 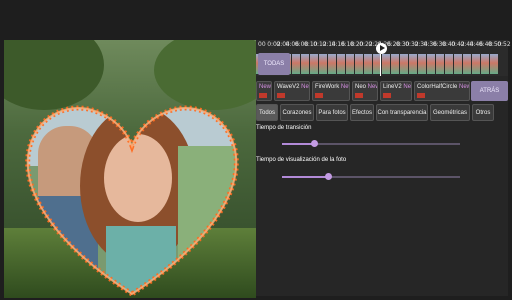 I want to click on play-icon, so click(x=381, y=48).